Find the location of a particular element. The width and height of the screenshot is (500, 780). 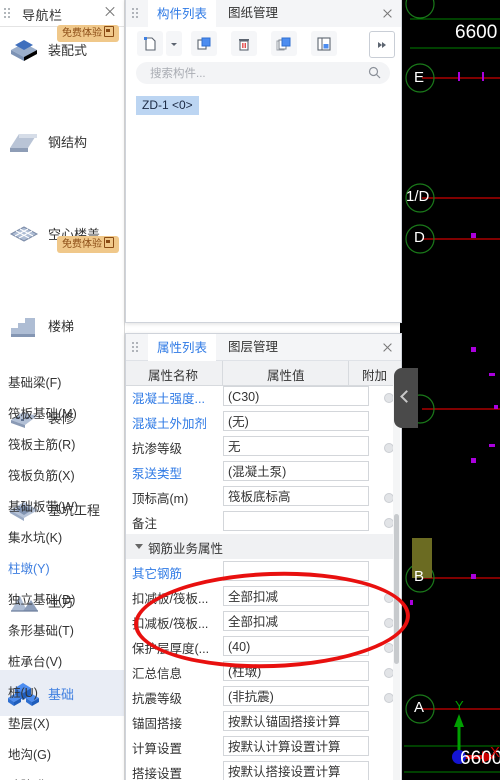

assembly-icon is located at coordinates (24, 50).